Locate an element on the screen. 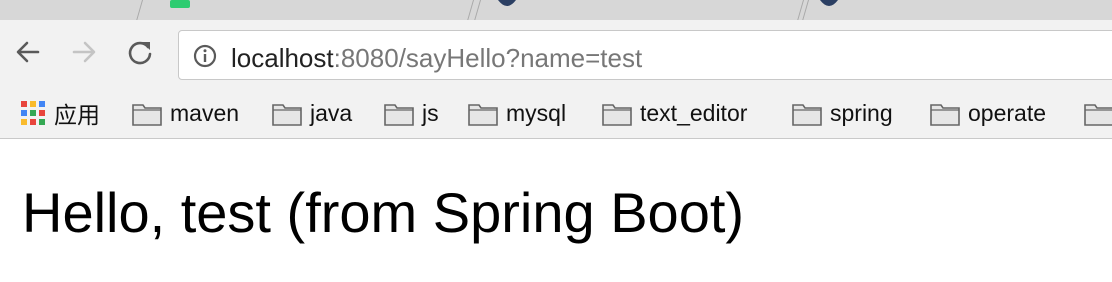 The image size is (1112, 282). tab-strip is located at coordinates (556, 10).